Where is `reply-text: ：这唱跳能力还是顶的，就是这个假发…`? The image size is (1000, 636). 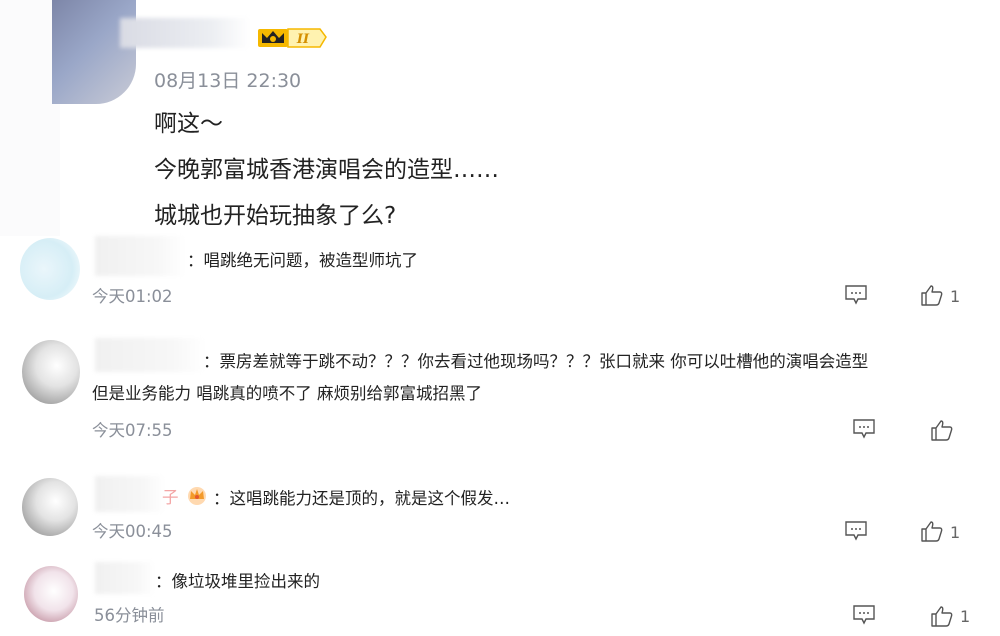
reply-text: ：这唱跳能力还是顶的，就是这个假发… is located at coordinates (361, 498).